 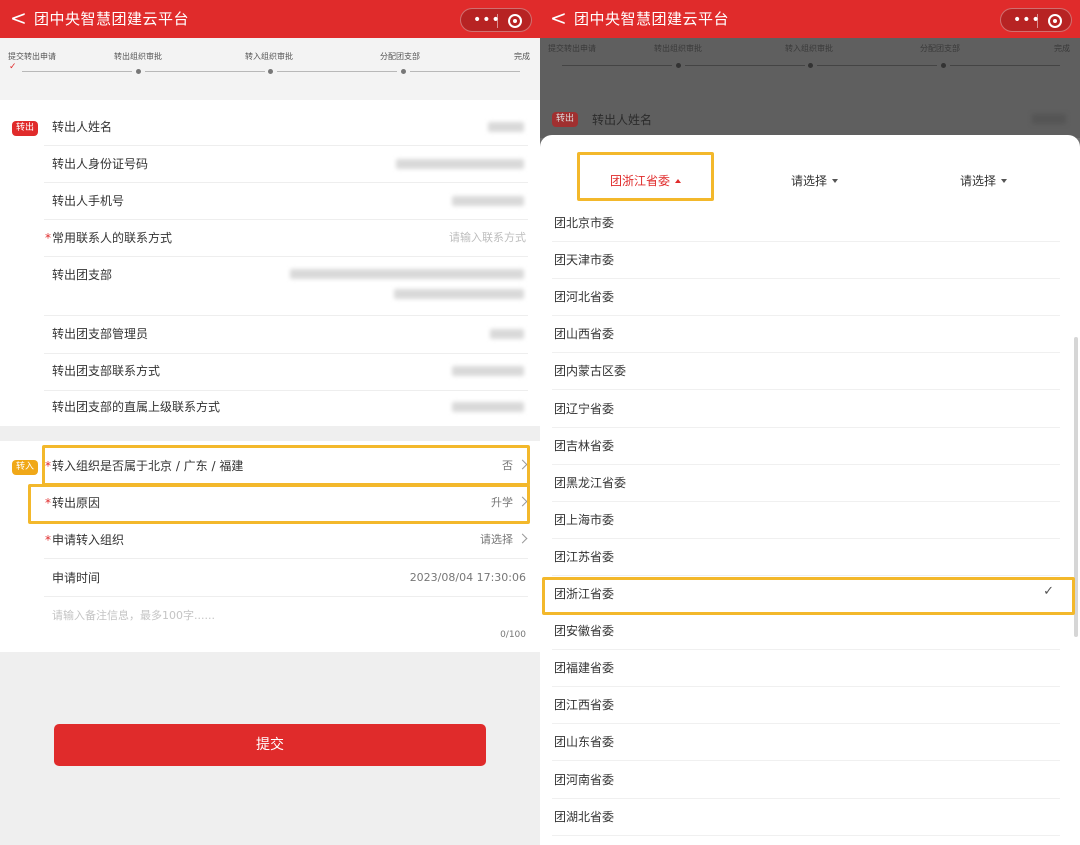 I want to click on field-label: 常用联系人的联系方式, so click(x=112, y=238).